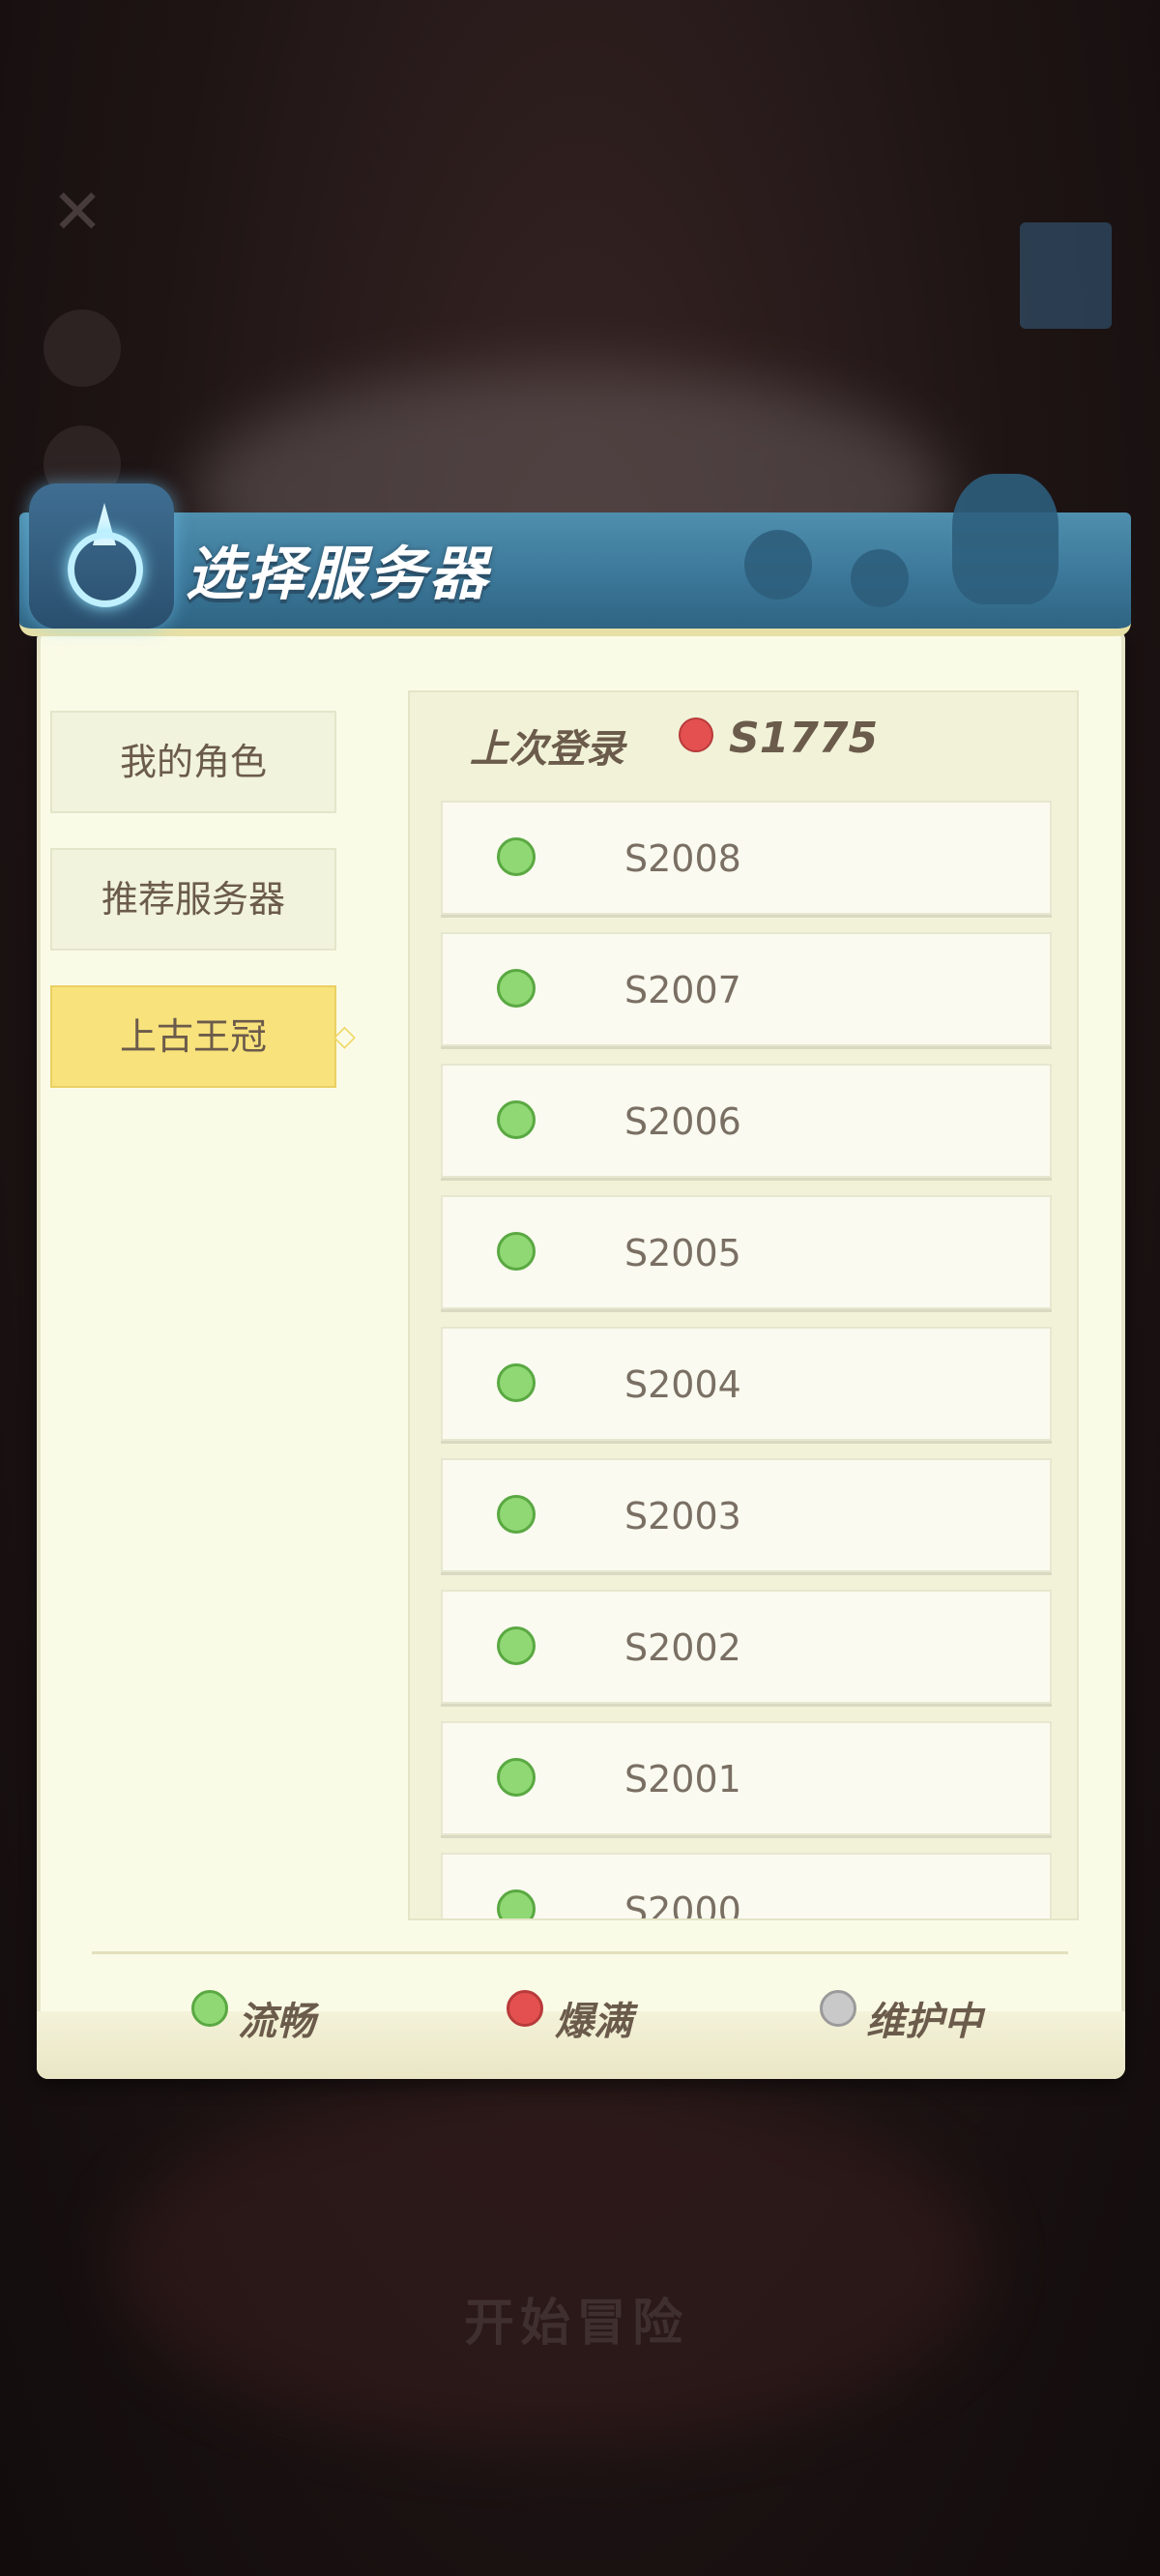 Image resolution: width=1160 pixels, height=2576 pixels. I want to click on tab-label: 推荐服务器, so click(193, 899).